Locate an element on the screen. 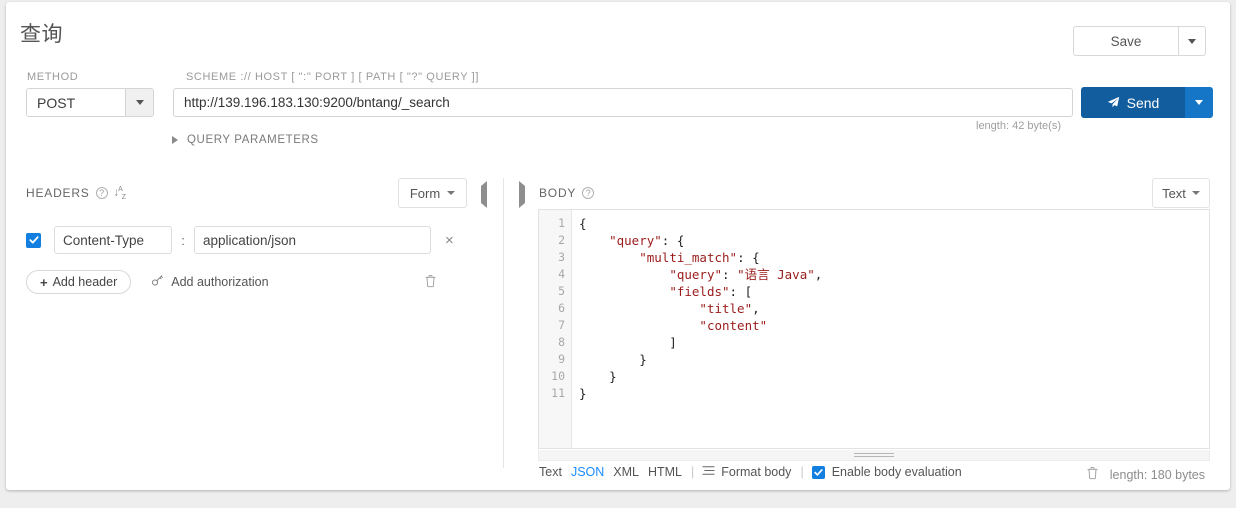 The image size is (1236, 508). enable-body-evaluation-checkbox is located at coordinates (818, 472).